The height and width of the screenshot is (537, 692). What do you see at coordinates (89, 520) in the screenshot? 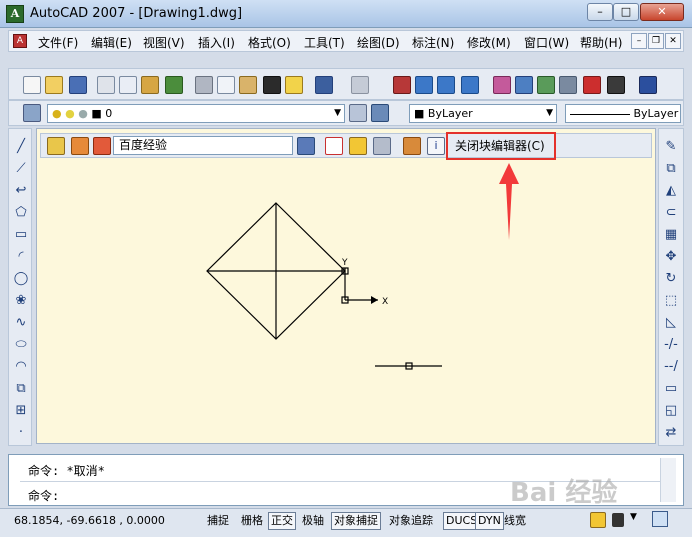
I see `coordinate-readout: 68.1854, -69.6618 , 0.0000` at bounding box center [89, 520].